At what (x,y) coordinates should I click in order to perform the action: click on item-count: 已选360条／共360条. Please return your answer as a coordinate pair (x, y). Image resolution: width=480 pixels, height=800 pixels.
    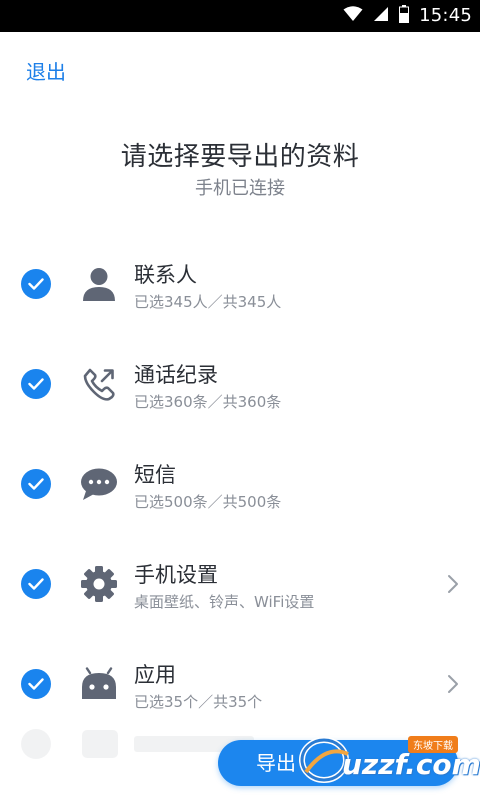
    Looking at the image, I should click on (208, 402).